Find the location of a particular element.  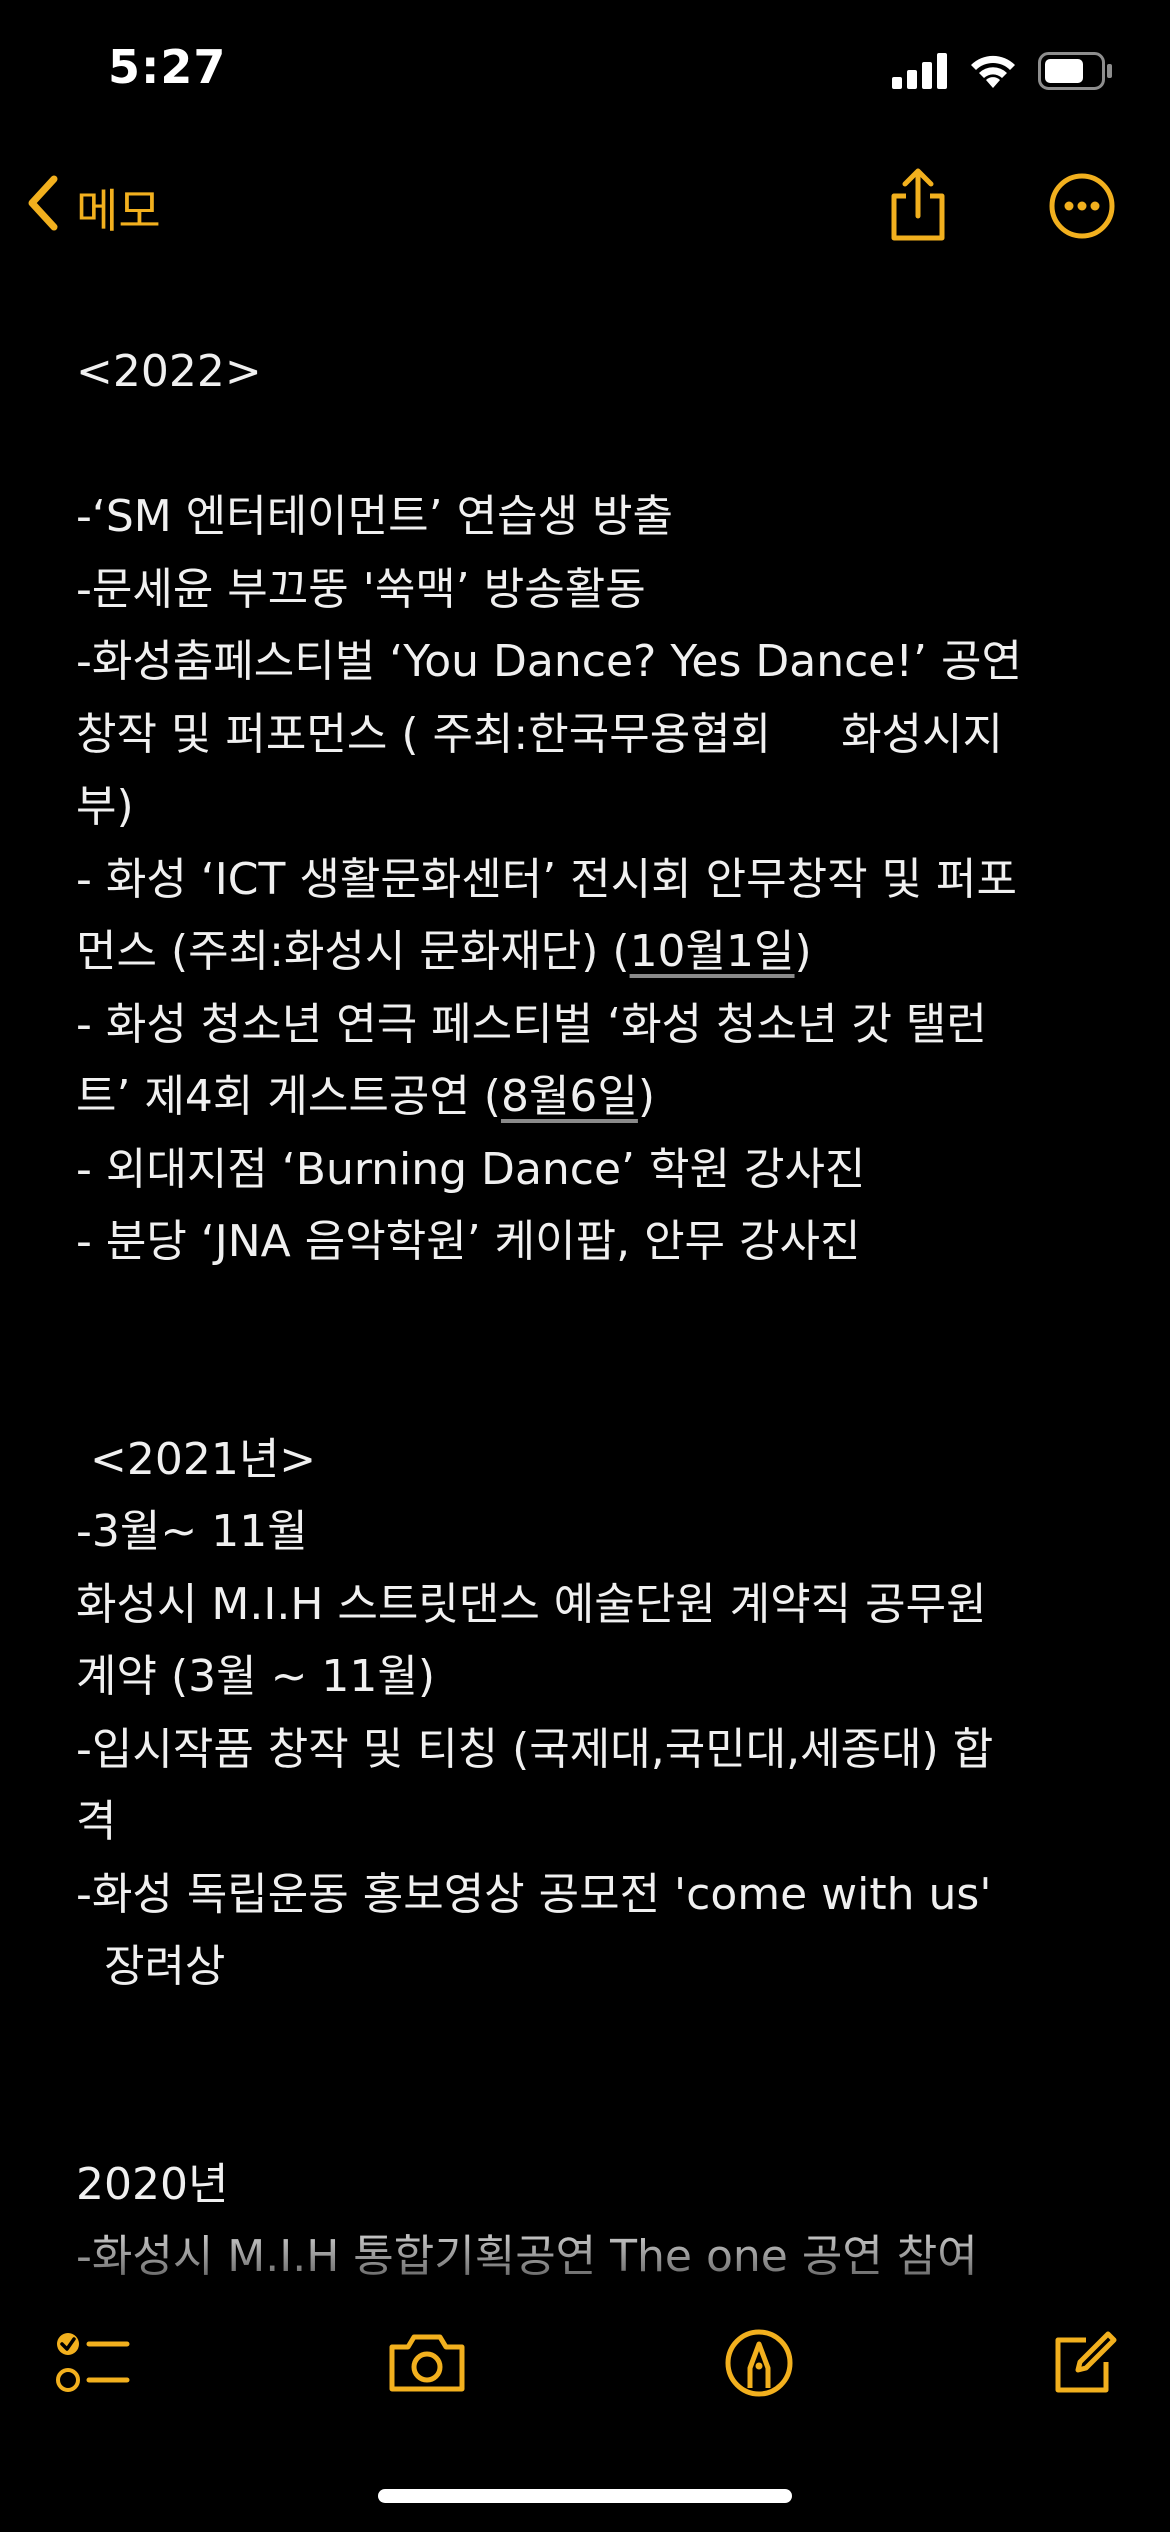

back-button: 메모 is located at coordinates (91, 208).